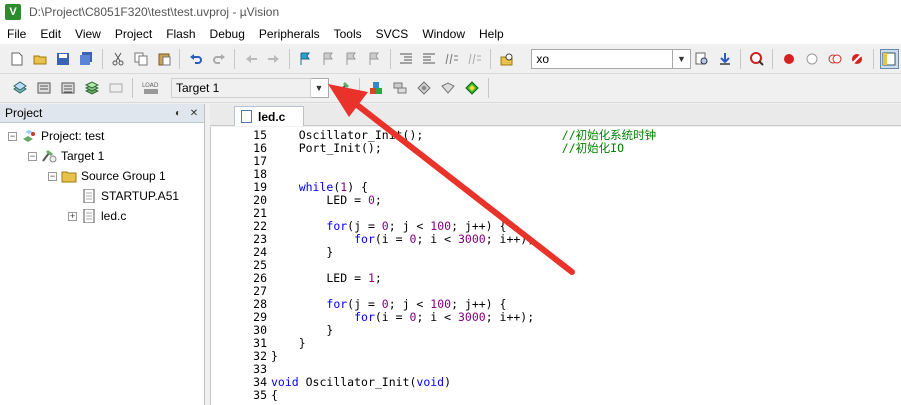  I want to click on line-number: 16, so click(260, 147).